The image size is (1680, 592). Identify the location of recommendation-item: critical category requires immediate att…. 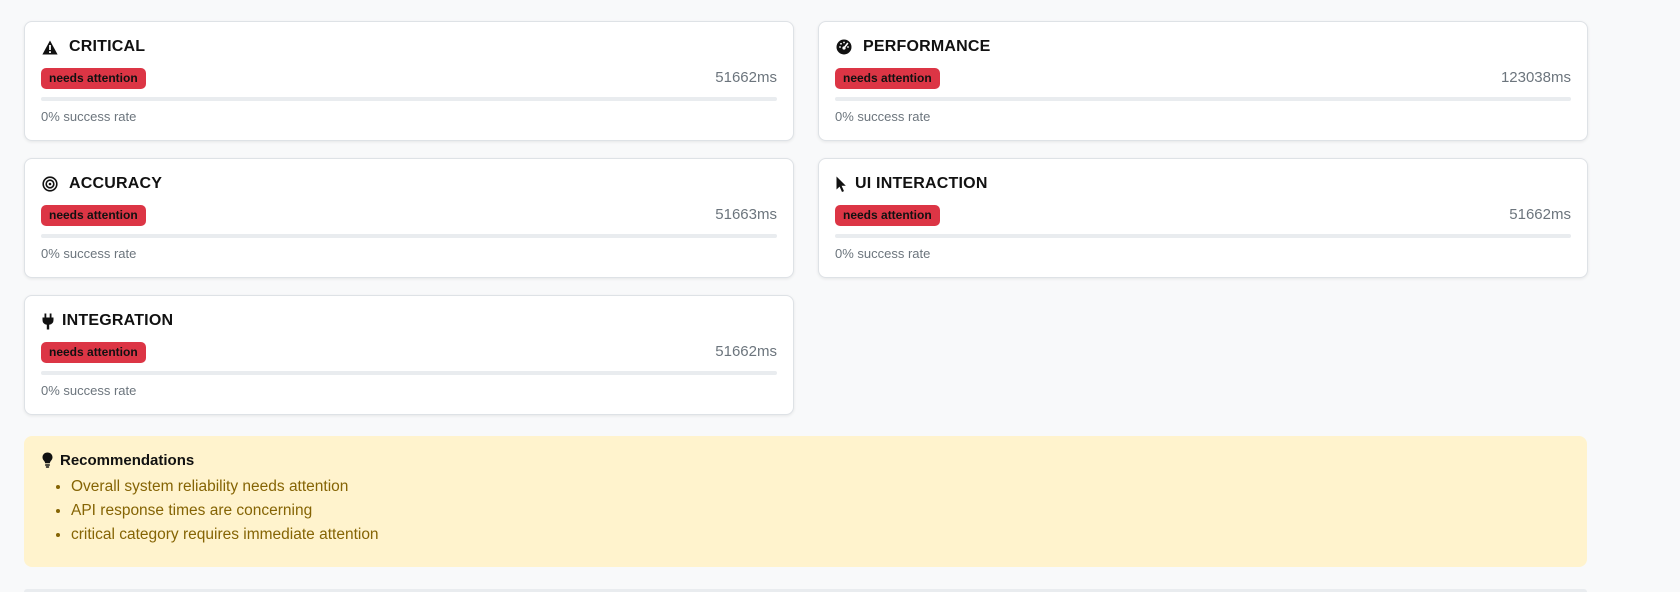
(821, 535).